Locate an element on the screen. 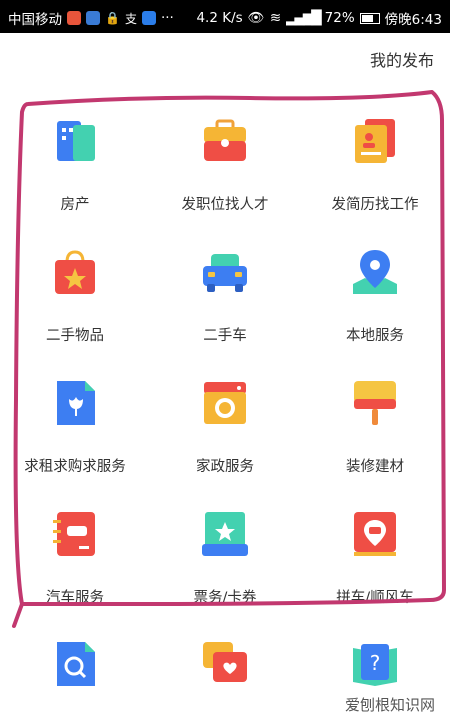 This screenshot has width=450, height=720. shopping-bag-icon is located at coordinates (75, 272).